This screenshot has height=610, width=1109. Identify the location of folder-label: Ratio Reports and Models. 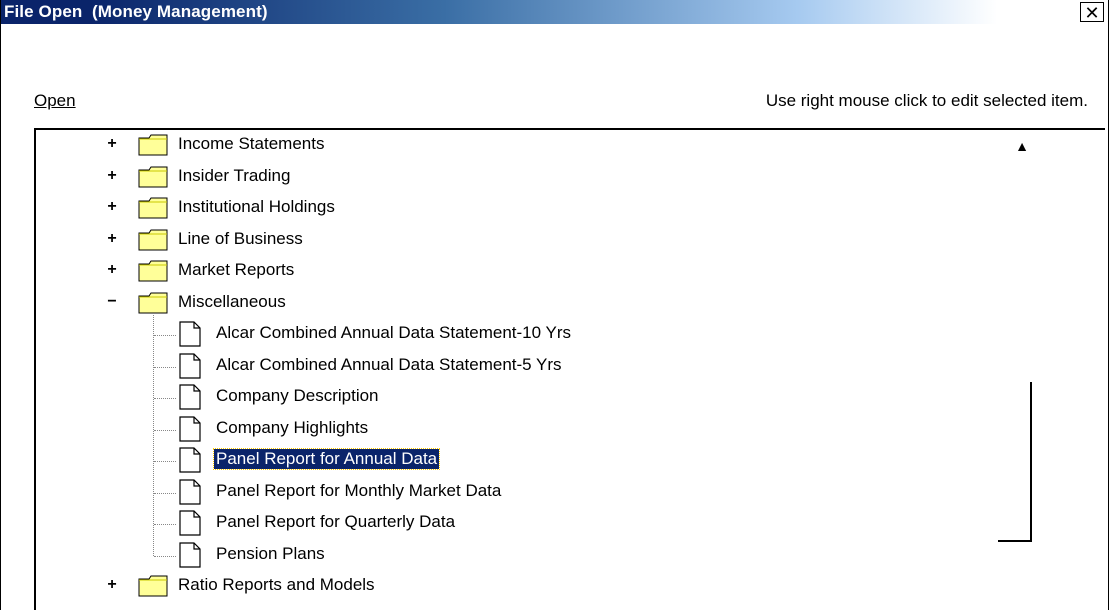
(276, 585).